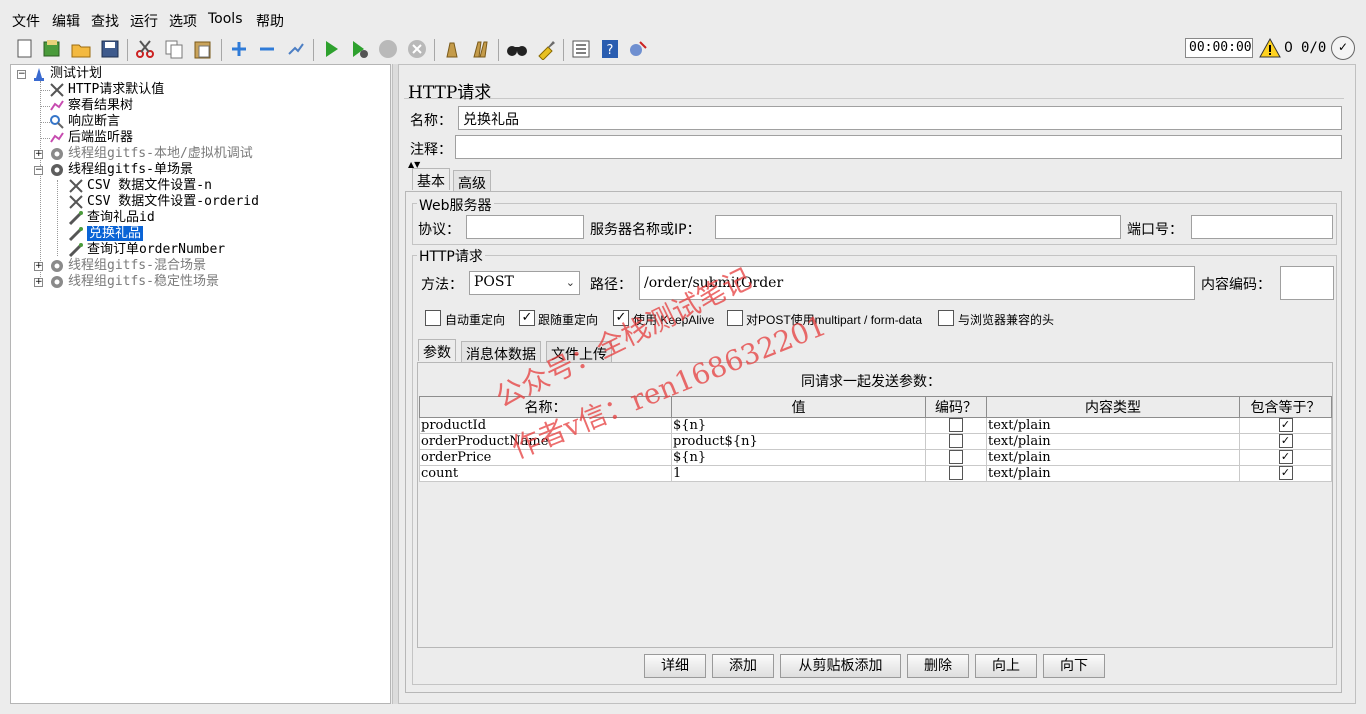 The width and height of the screenshot is (1366, 714). I want to click on param-name: orderPrice, so click(545, 457).